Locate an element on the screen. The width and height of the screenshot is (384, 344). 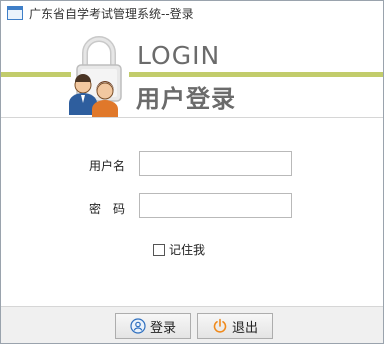
power-icon is located at coordinates (220, 325).